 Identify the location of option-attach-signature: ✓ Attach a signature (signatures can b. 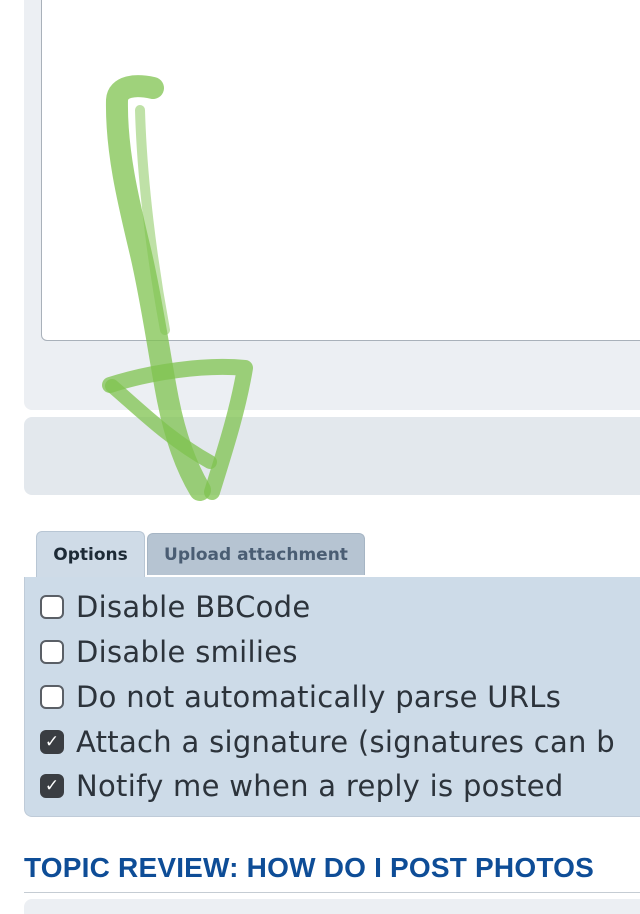
(327, 742).